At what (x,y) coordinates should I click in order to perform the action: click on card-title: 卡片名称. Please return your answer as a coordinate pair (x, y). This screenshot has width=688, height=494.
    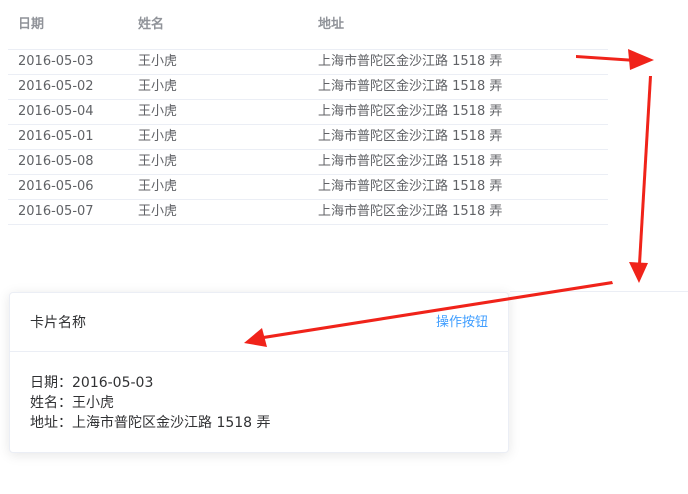
    Looking at the image, I should click on (58, 323).